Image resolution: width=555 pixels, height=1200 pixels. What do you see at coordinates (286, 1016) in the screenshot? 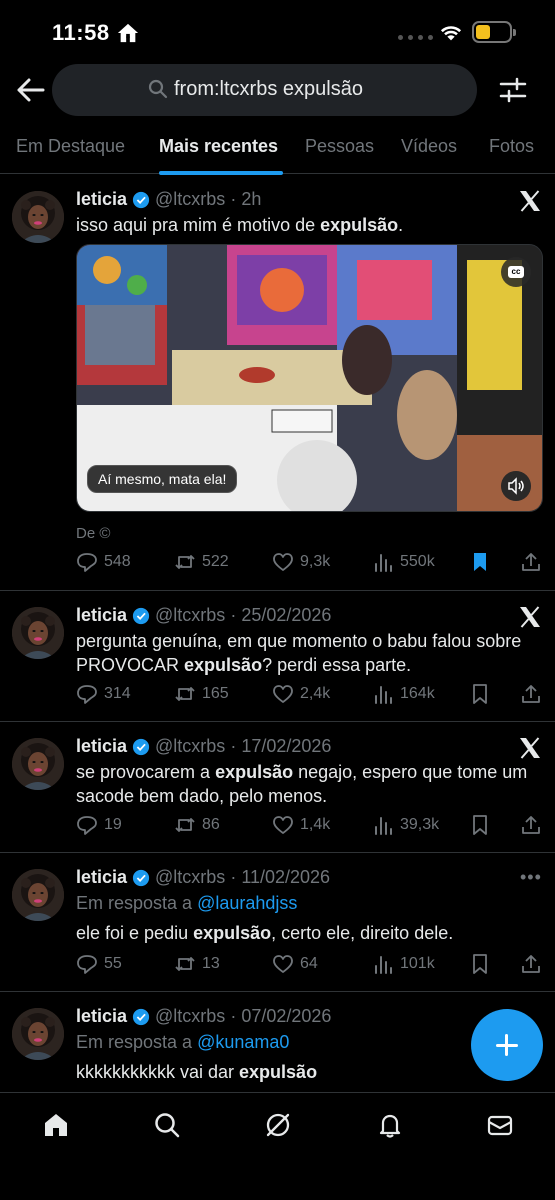
I see `tweet-time: 07/02/2026` at bounding box center [286, 1016].